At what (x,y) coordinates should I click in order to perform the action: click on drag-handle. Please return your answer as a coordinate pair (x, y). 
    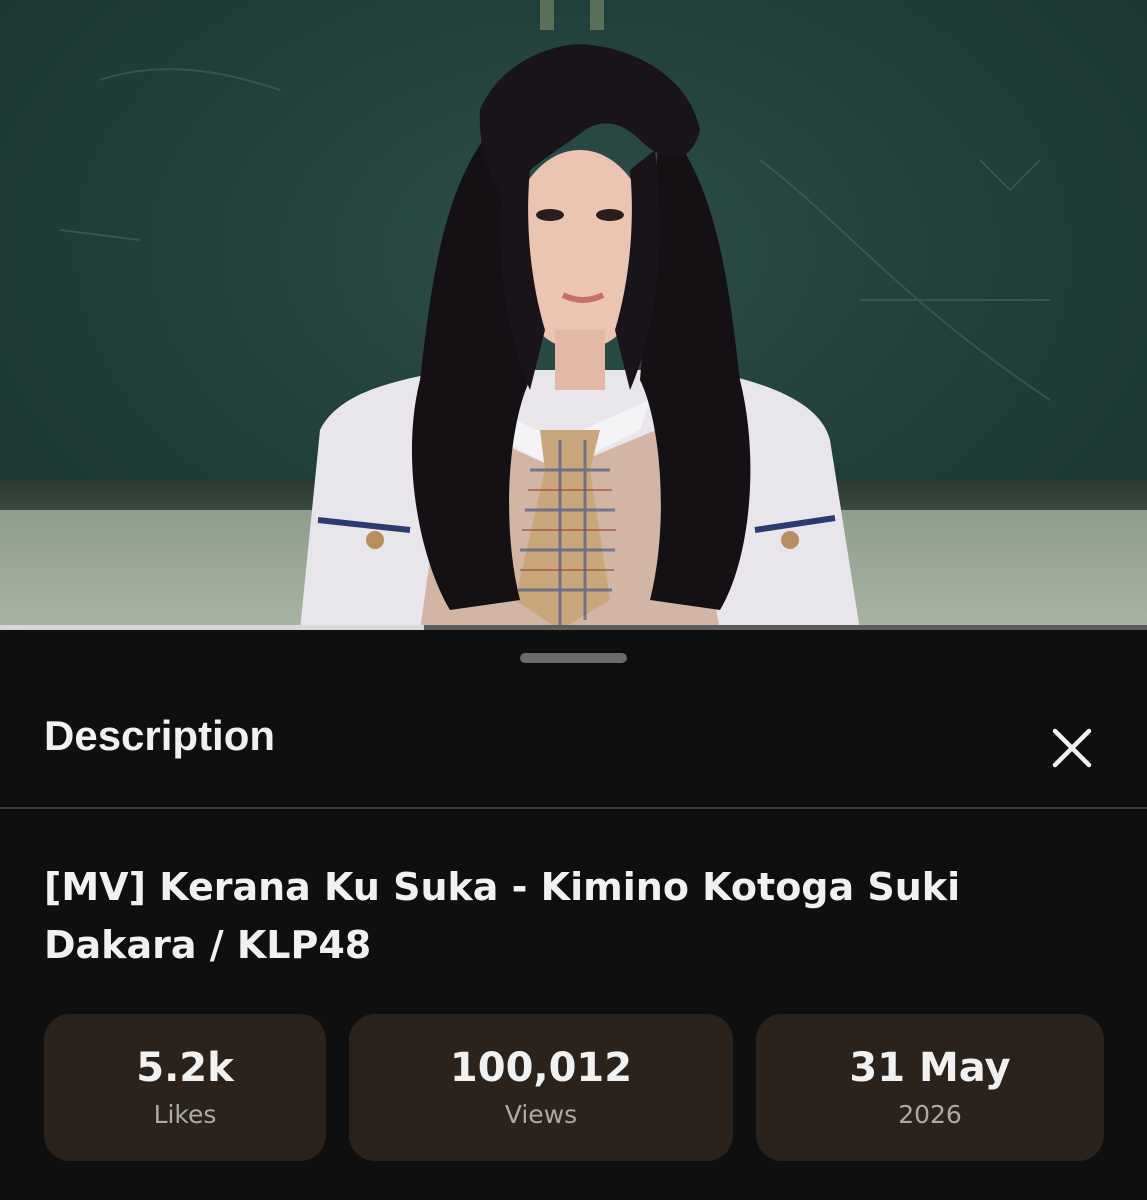
    Looking at the image, I should click on (573, 658).